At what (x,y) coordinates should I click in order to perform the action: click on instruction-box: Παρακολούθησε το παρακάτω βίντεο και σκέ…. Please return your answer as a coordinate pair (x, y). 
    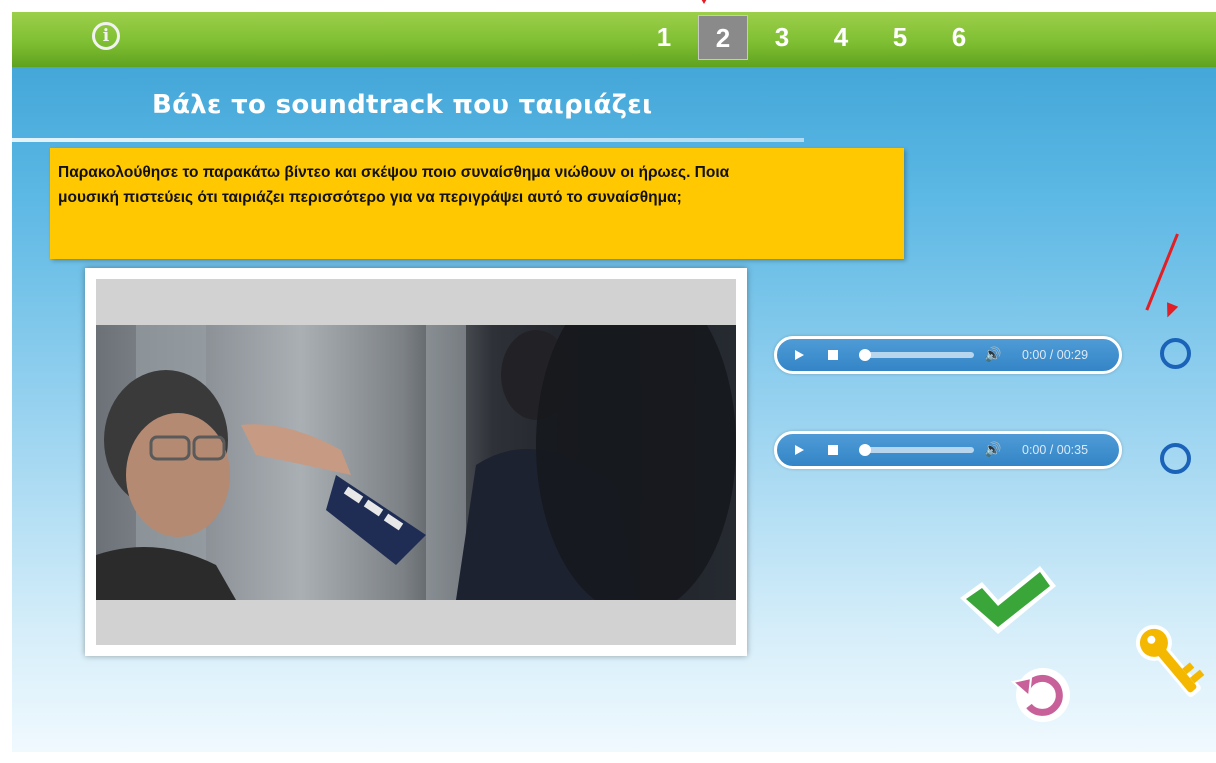
    Looking at the image, I should click on (477, 203).